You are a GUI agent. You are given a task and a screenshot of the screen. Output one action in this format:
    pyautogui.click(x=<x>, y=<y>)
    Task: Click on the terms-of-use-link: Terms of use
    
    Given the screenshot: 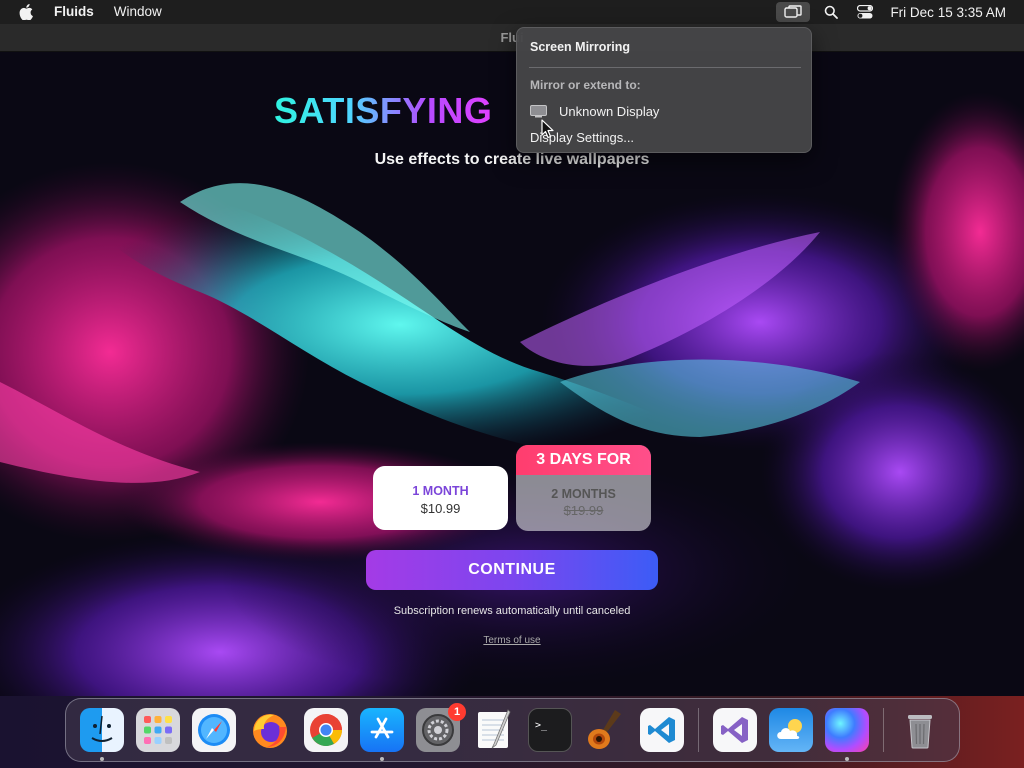 What is the action you would take?
    pyautogui.click(x=511, y=640)
    